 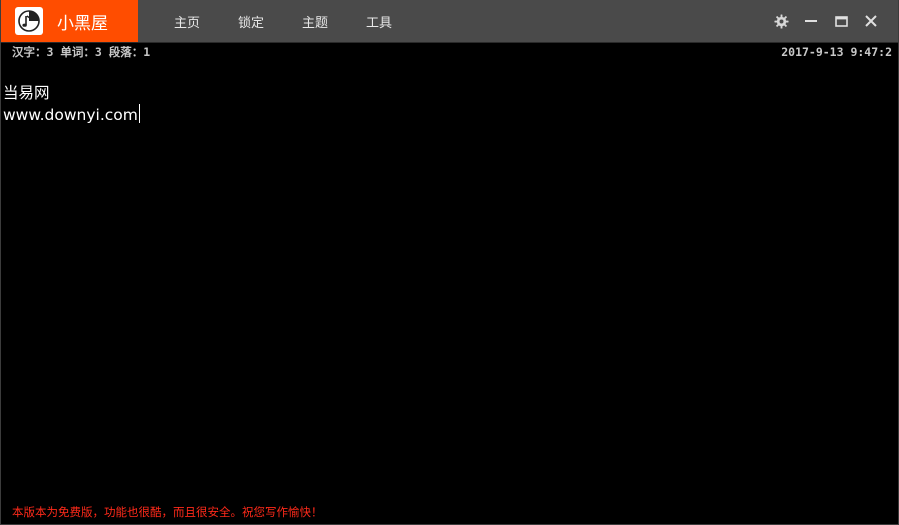 I want to click on maximize-icon, so click(x=841, y=21).